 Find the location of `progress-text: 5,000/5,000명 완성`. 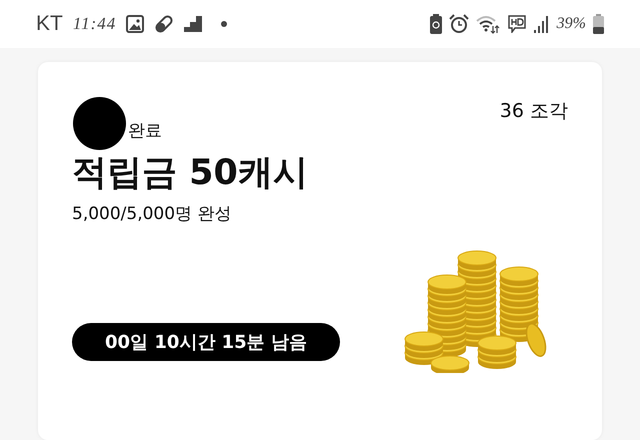

progress-text: 5,000/5,000명 완성 is located at coordinates (152, 214).